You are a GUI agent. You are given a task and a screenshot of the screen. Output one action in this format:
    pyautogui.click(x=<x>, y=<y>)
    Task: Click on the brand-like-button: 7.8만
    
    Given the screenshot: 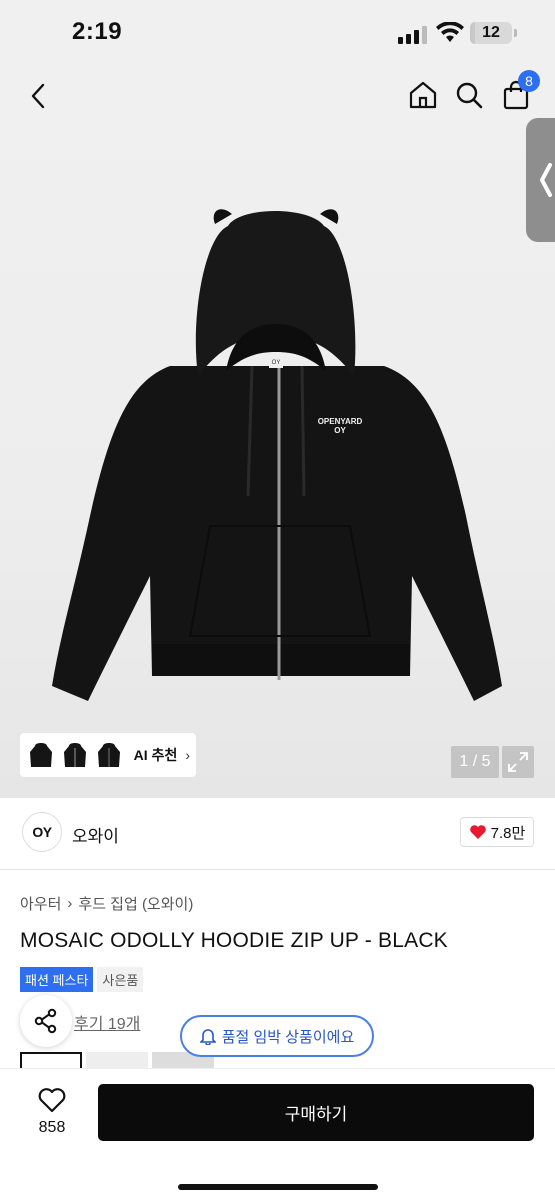 What is the action you would take?
    pyautogui.click(x=497, y=832)
    